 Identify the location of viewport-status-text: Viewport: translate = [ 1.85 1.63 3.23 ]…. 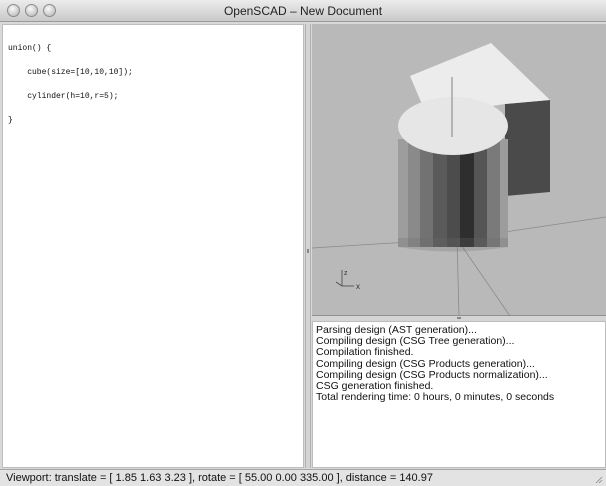
(219, 478).